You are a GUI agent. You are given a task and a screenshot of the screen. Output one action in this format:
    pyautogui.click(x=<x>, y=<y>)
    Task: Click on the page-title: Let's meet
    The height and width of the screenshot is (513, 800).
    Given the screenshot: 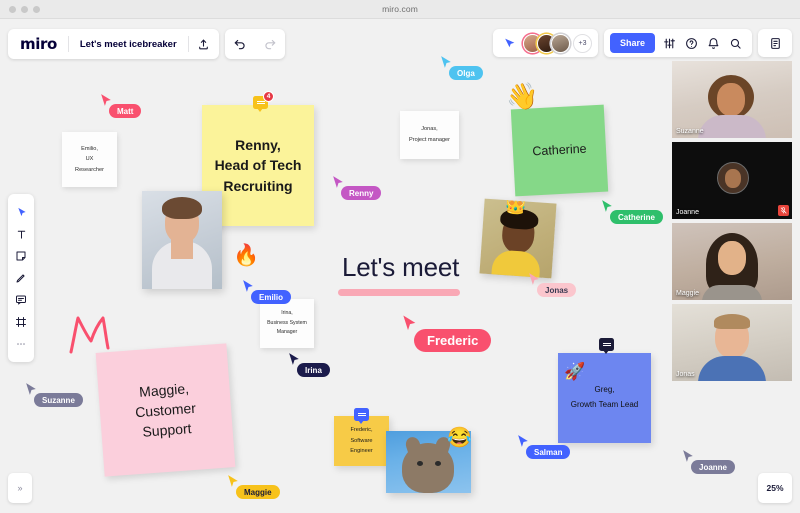 What is the action you would take?
    pyautogui.click(x=400, y=267)
    